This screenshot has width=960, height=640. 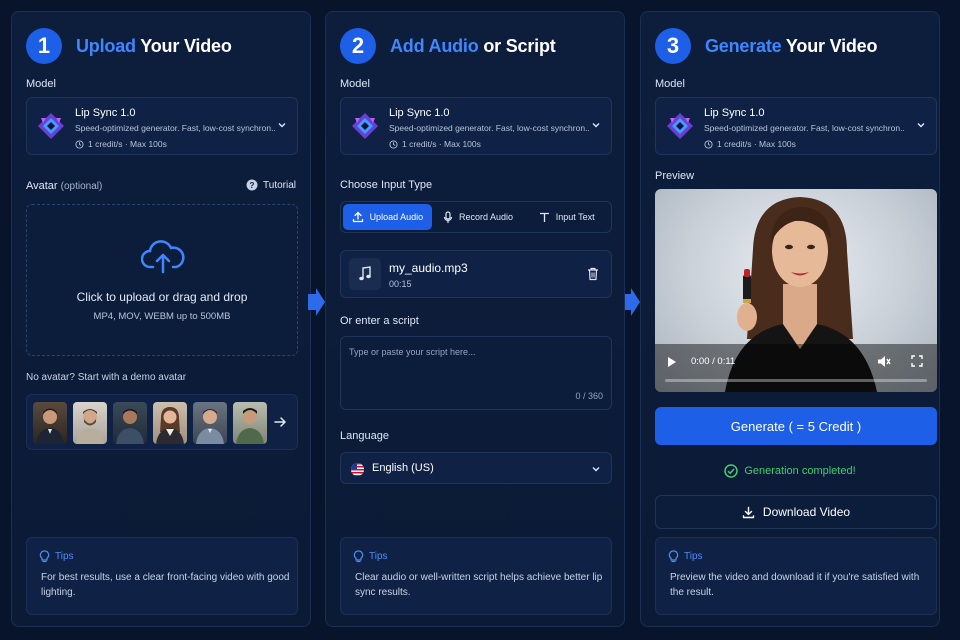 What do you see at coordinates (154, 45) in the screenshot?
I see `step-title: Upload Your Video` at bounding box center [154, 45].